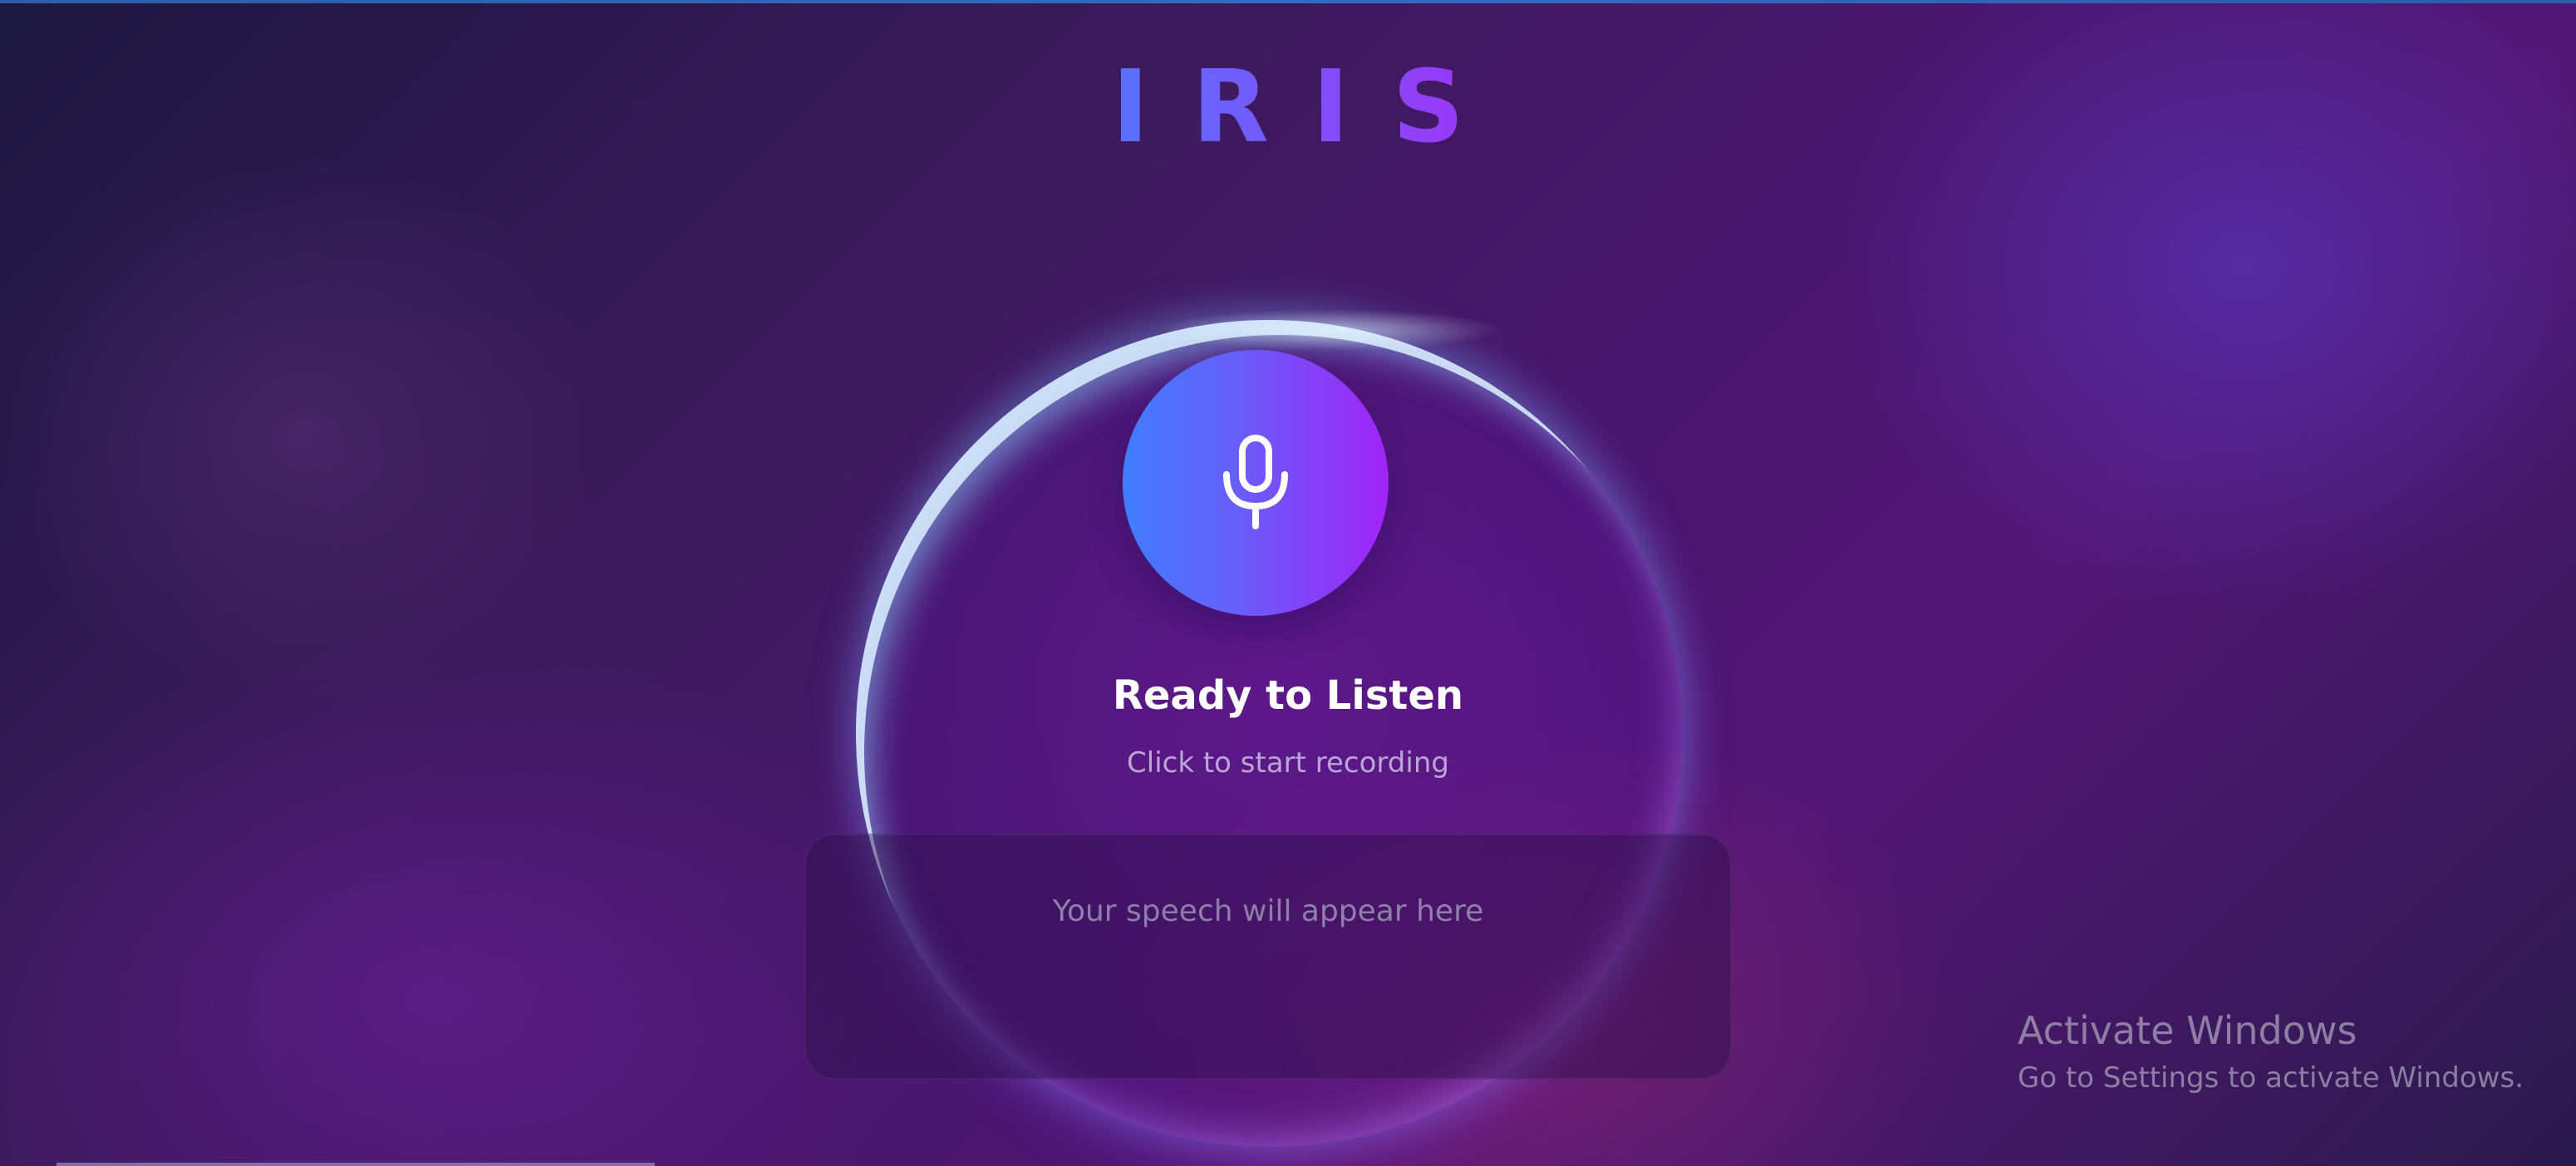 Image resolution: width=2576 pixels, height=1166 pixels. What do you see at coordinates (2187, 1030) in the screenshot?
I see `watermark-title: Activate Windows` at bounding box center [2187, 1030].